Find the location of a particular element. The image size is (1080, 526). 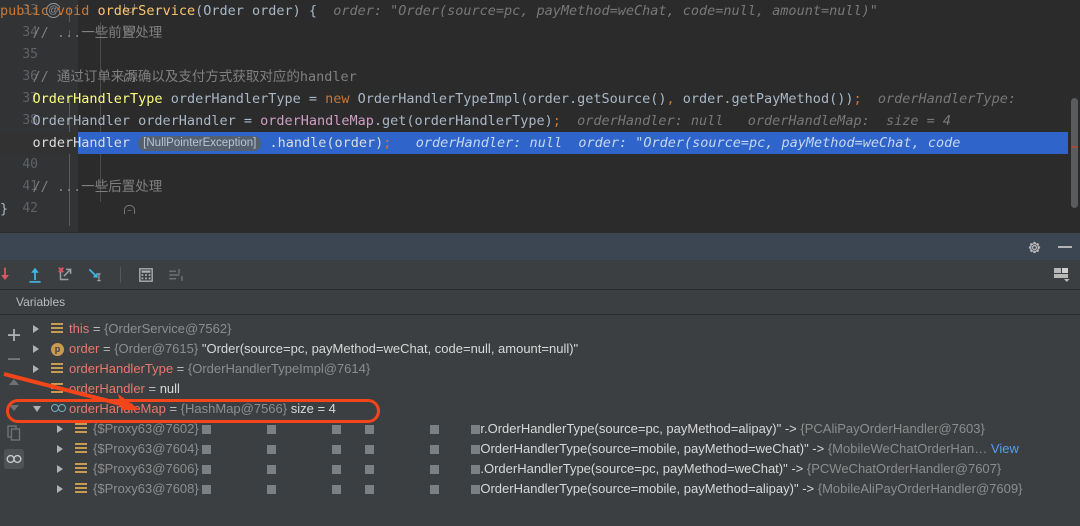

variable-type: {OrderHandlerTypeImpl@7614} is located at coordinates (279, 368).